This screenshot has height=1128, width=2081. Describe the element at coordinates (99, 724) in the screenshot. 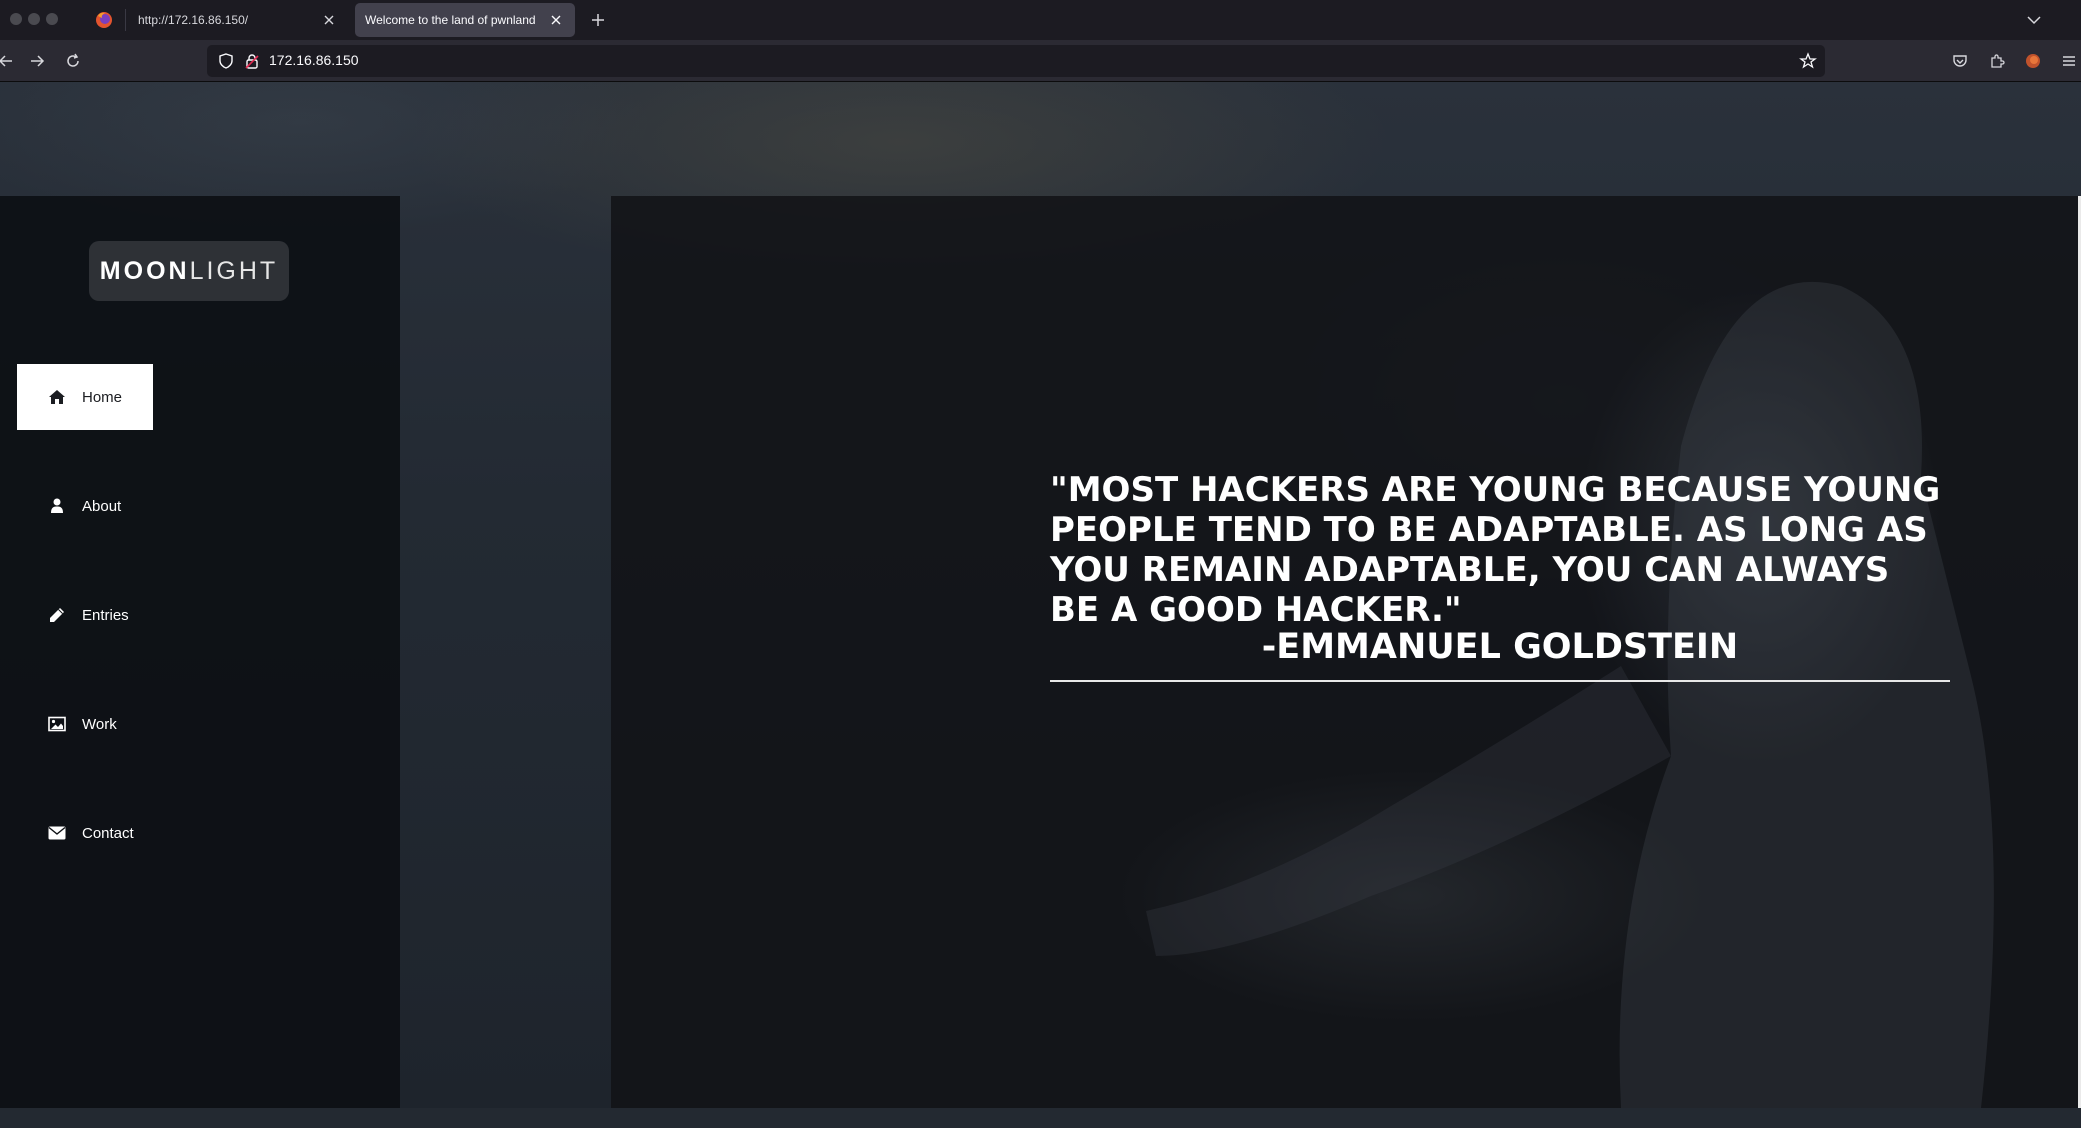

I see `nav-item-label: Work` at that location.